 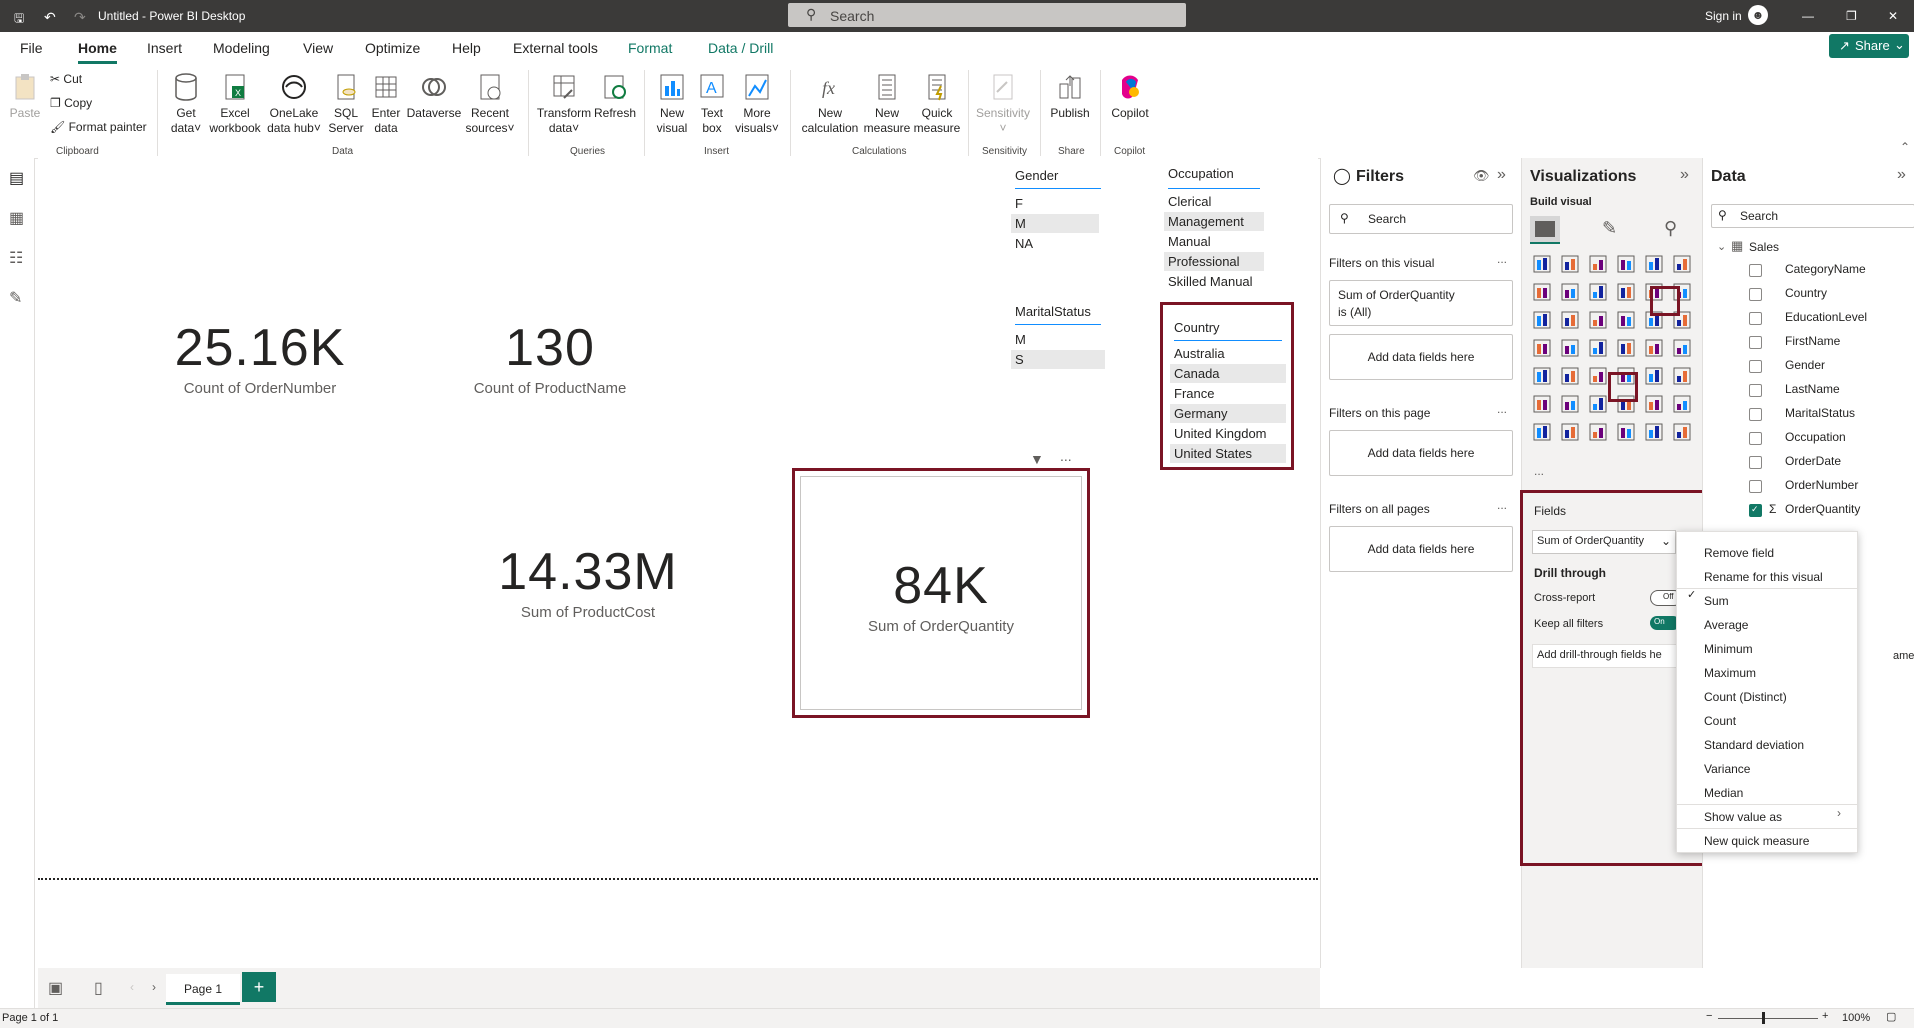 I want to click on card-sum-productcost: 14.33M Sum of ProductCost, so click(x=588, y=581).